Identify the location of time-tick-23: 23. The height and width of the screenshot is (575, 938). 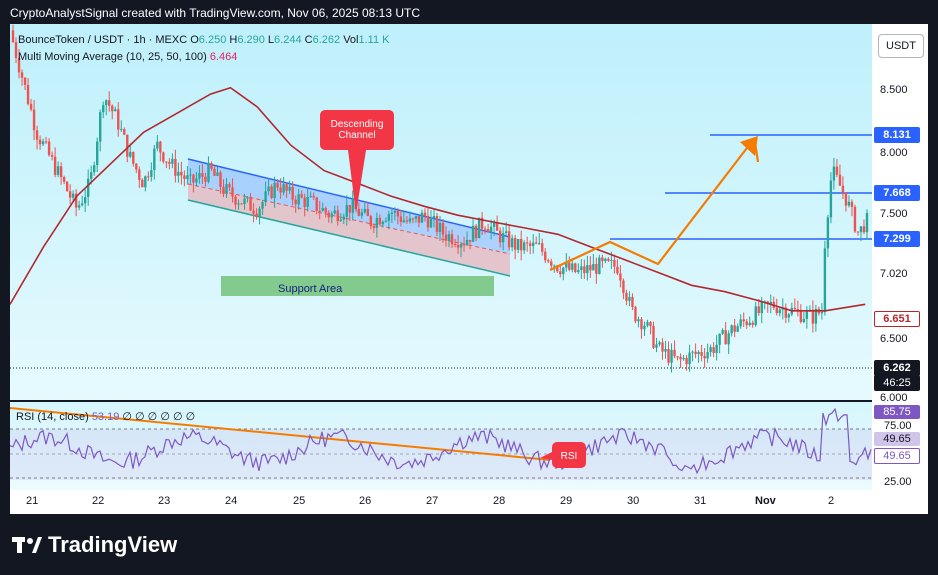
(164, 501).